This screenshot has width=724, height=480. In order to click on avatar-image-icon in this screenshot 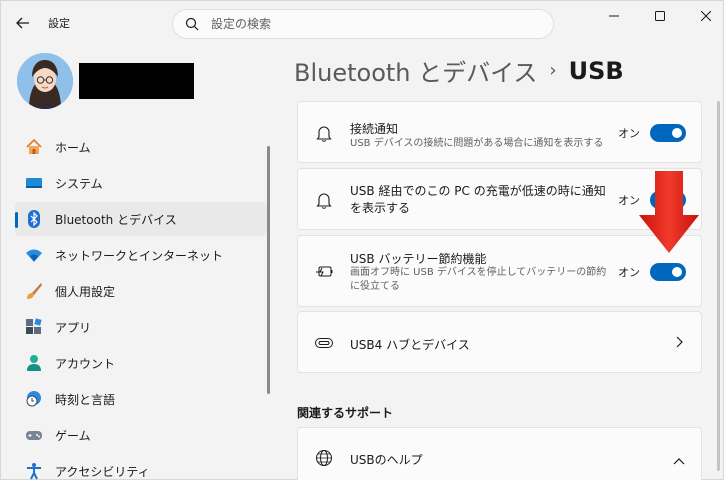, I will do `click(45, 81)`.